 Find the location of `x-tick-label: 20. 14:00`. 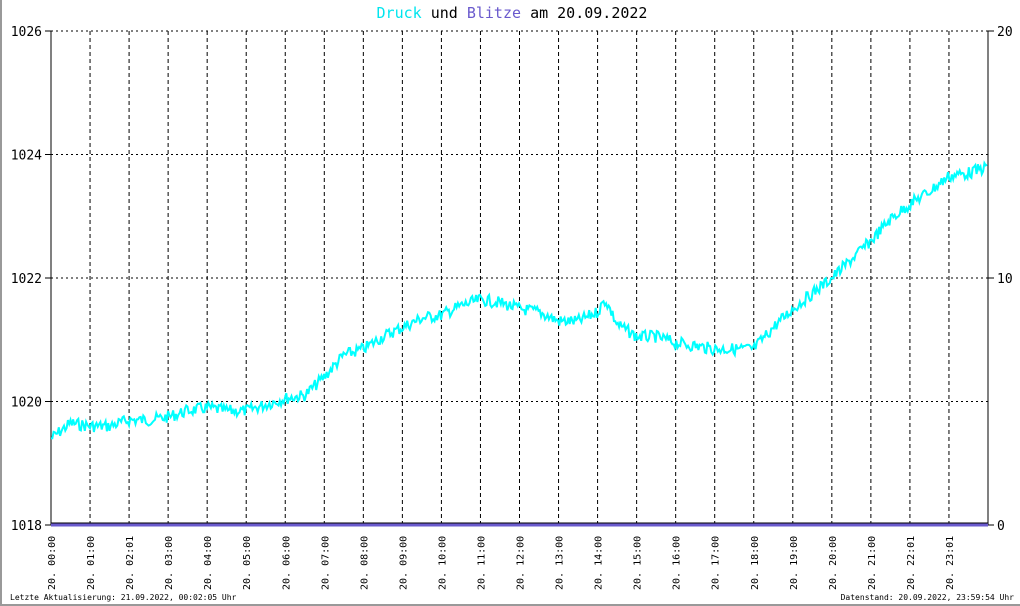

x-tick-label: 20. 14:00 is located at coordinates (599, 563).